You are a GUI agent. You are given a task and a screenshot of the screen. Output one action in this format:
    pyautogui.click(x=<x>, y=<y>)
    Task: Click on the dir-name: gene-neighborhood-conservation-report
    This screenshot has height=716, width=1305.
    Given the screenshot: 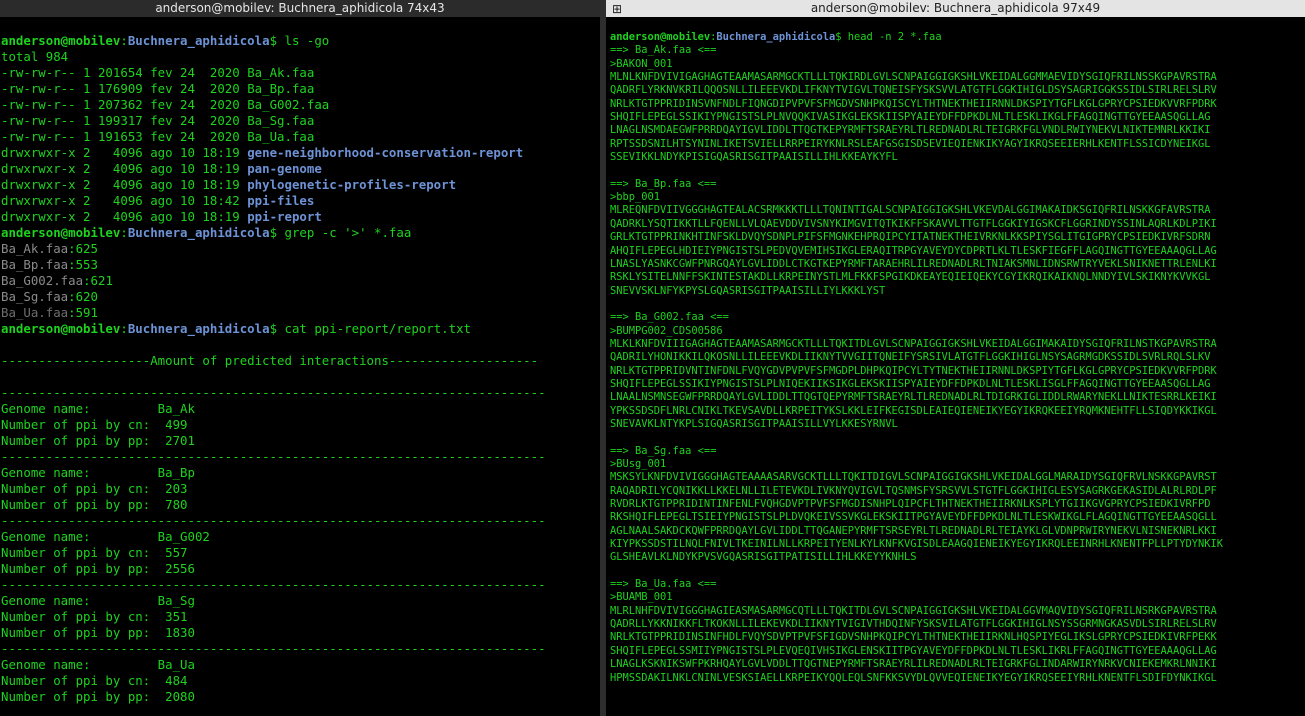 What is the action you would take?
    pyautogui.click(x=385, y=152)
    